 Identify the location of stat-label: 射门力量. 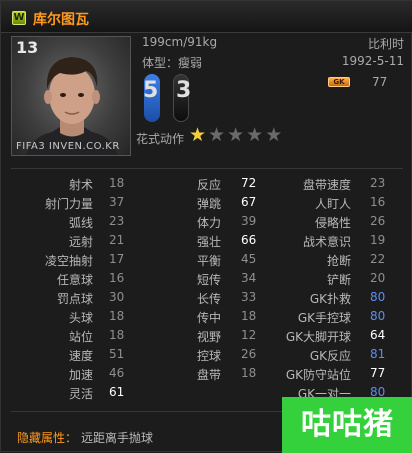
(68, 204).